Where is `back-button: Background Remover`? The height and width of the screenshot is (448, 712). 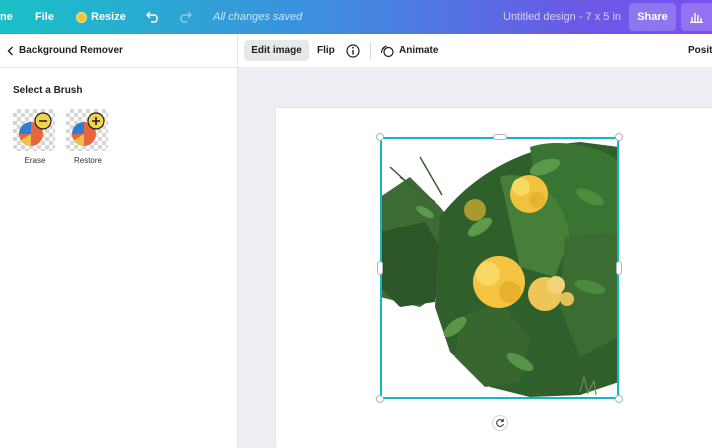
back-button: Background Remover is located at coordinates (65, 50).